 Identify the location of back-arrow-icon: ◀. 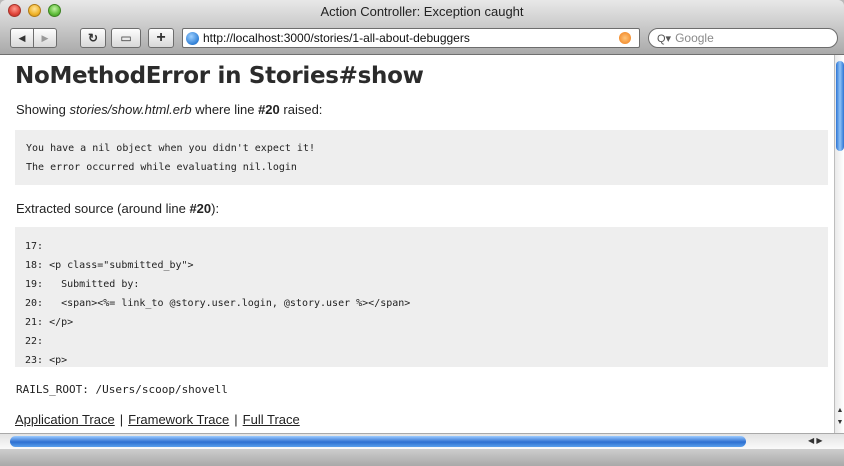
(22, 37).